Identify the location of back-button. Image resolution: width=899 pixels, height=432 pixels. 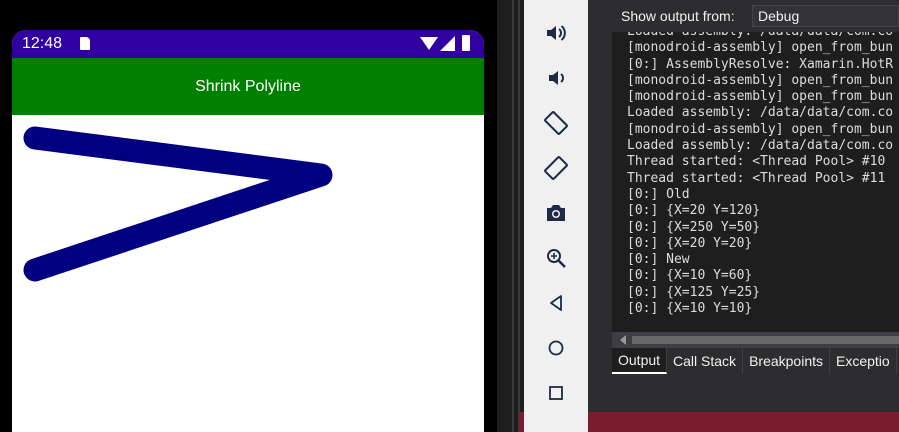
(556, 303).